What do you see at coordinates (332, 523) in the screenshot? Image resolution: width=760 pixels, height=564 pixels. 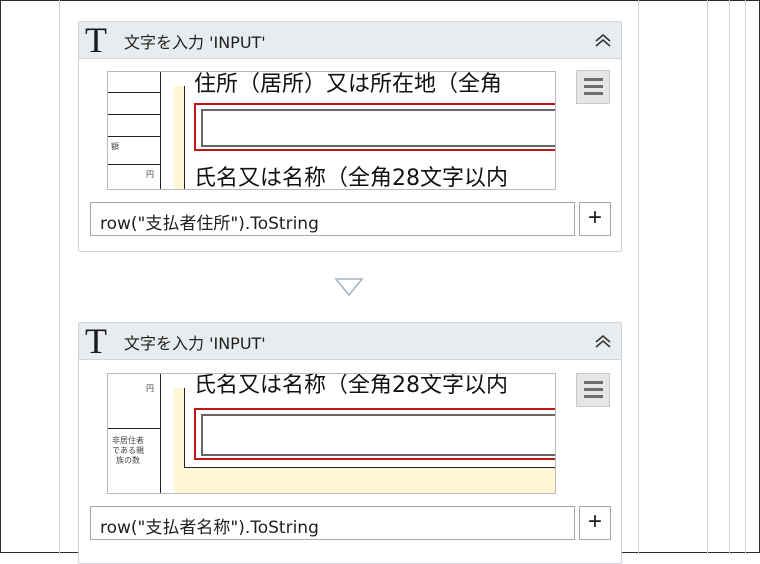 I see `text-expression-input: row("支払者名称").ToString` at bounding box center [332, 523].